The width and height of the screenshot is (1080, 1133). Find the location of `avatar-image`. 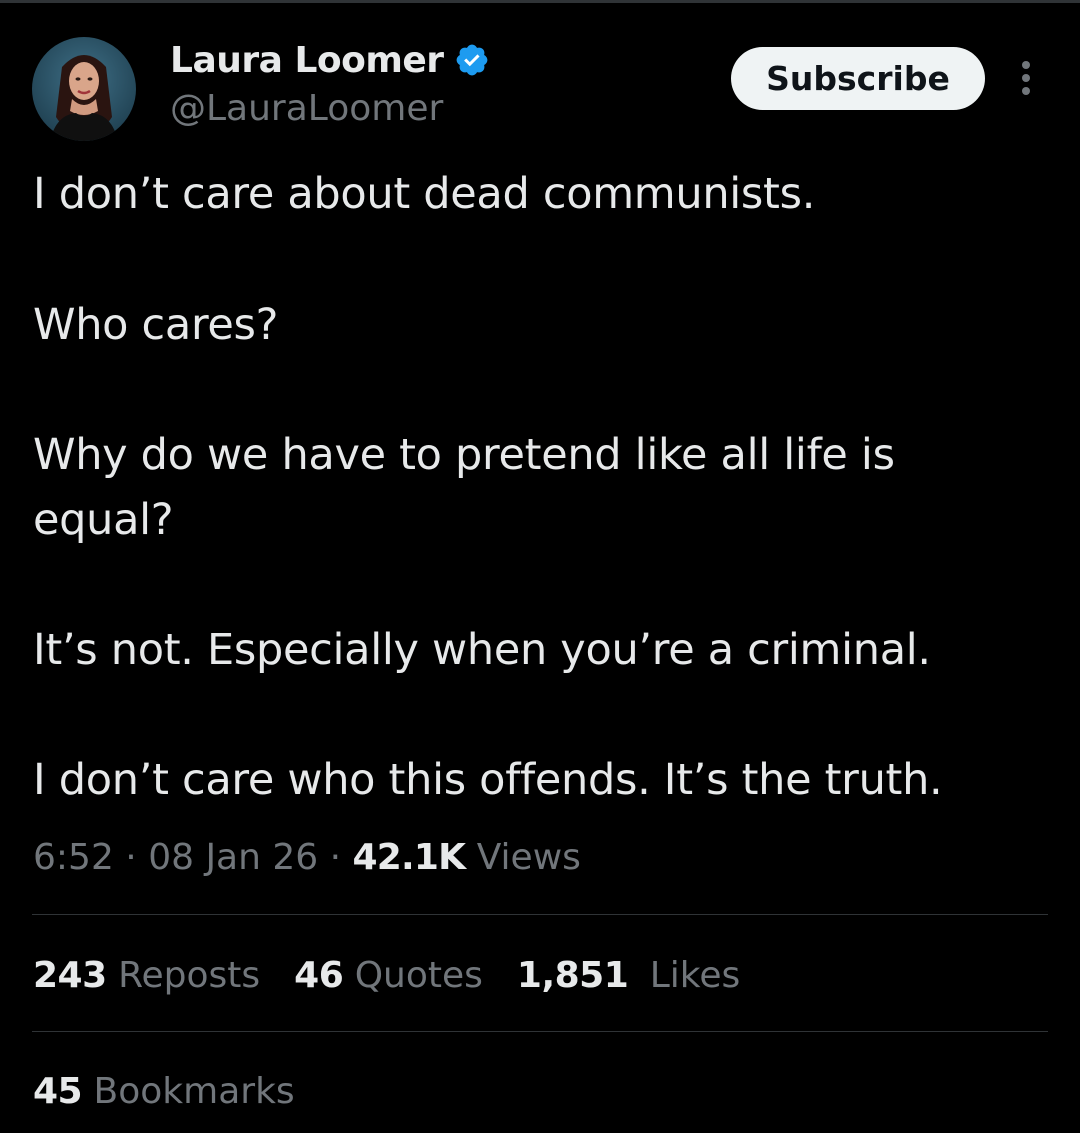

avatar-image is located at coordinates (84, 89).